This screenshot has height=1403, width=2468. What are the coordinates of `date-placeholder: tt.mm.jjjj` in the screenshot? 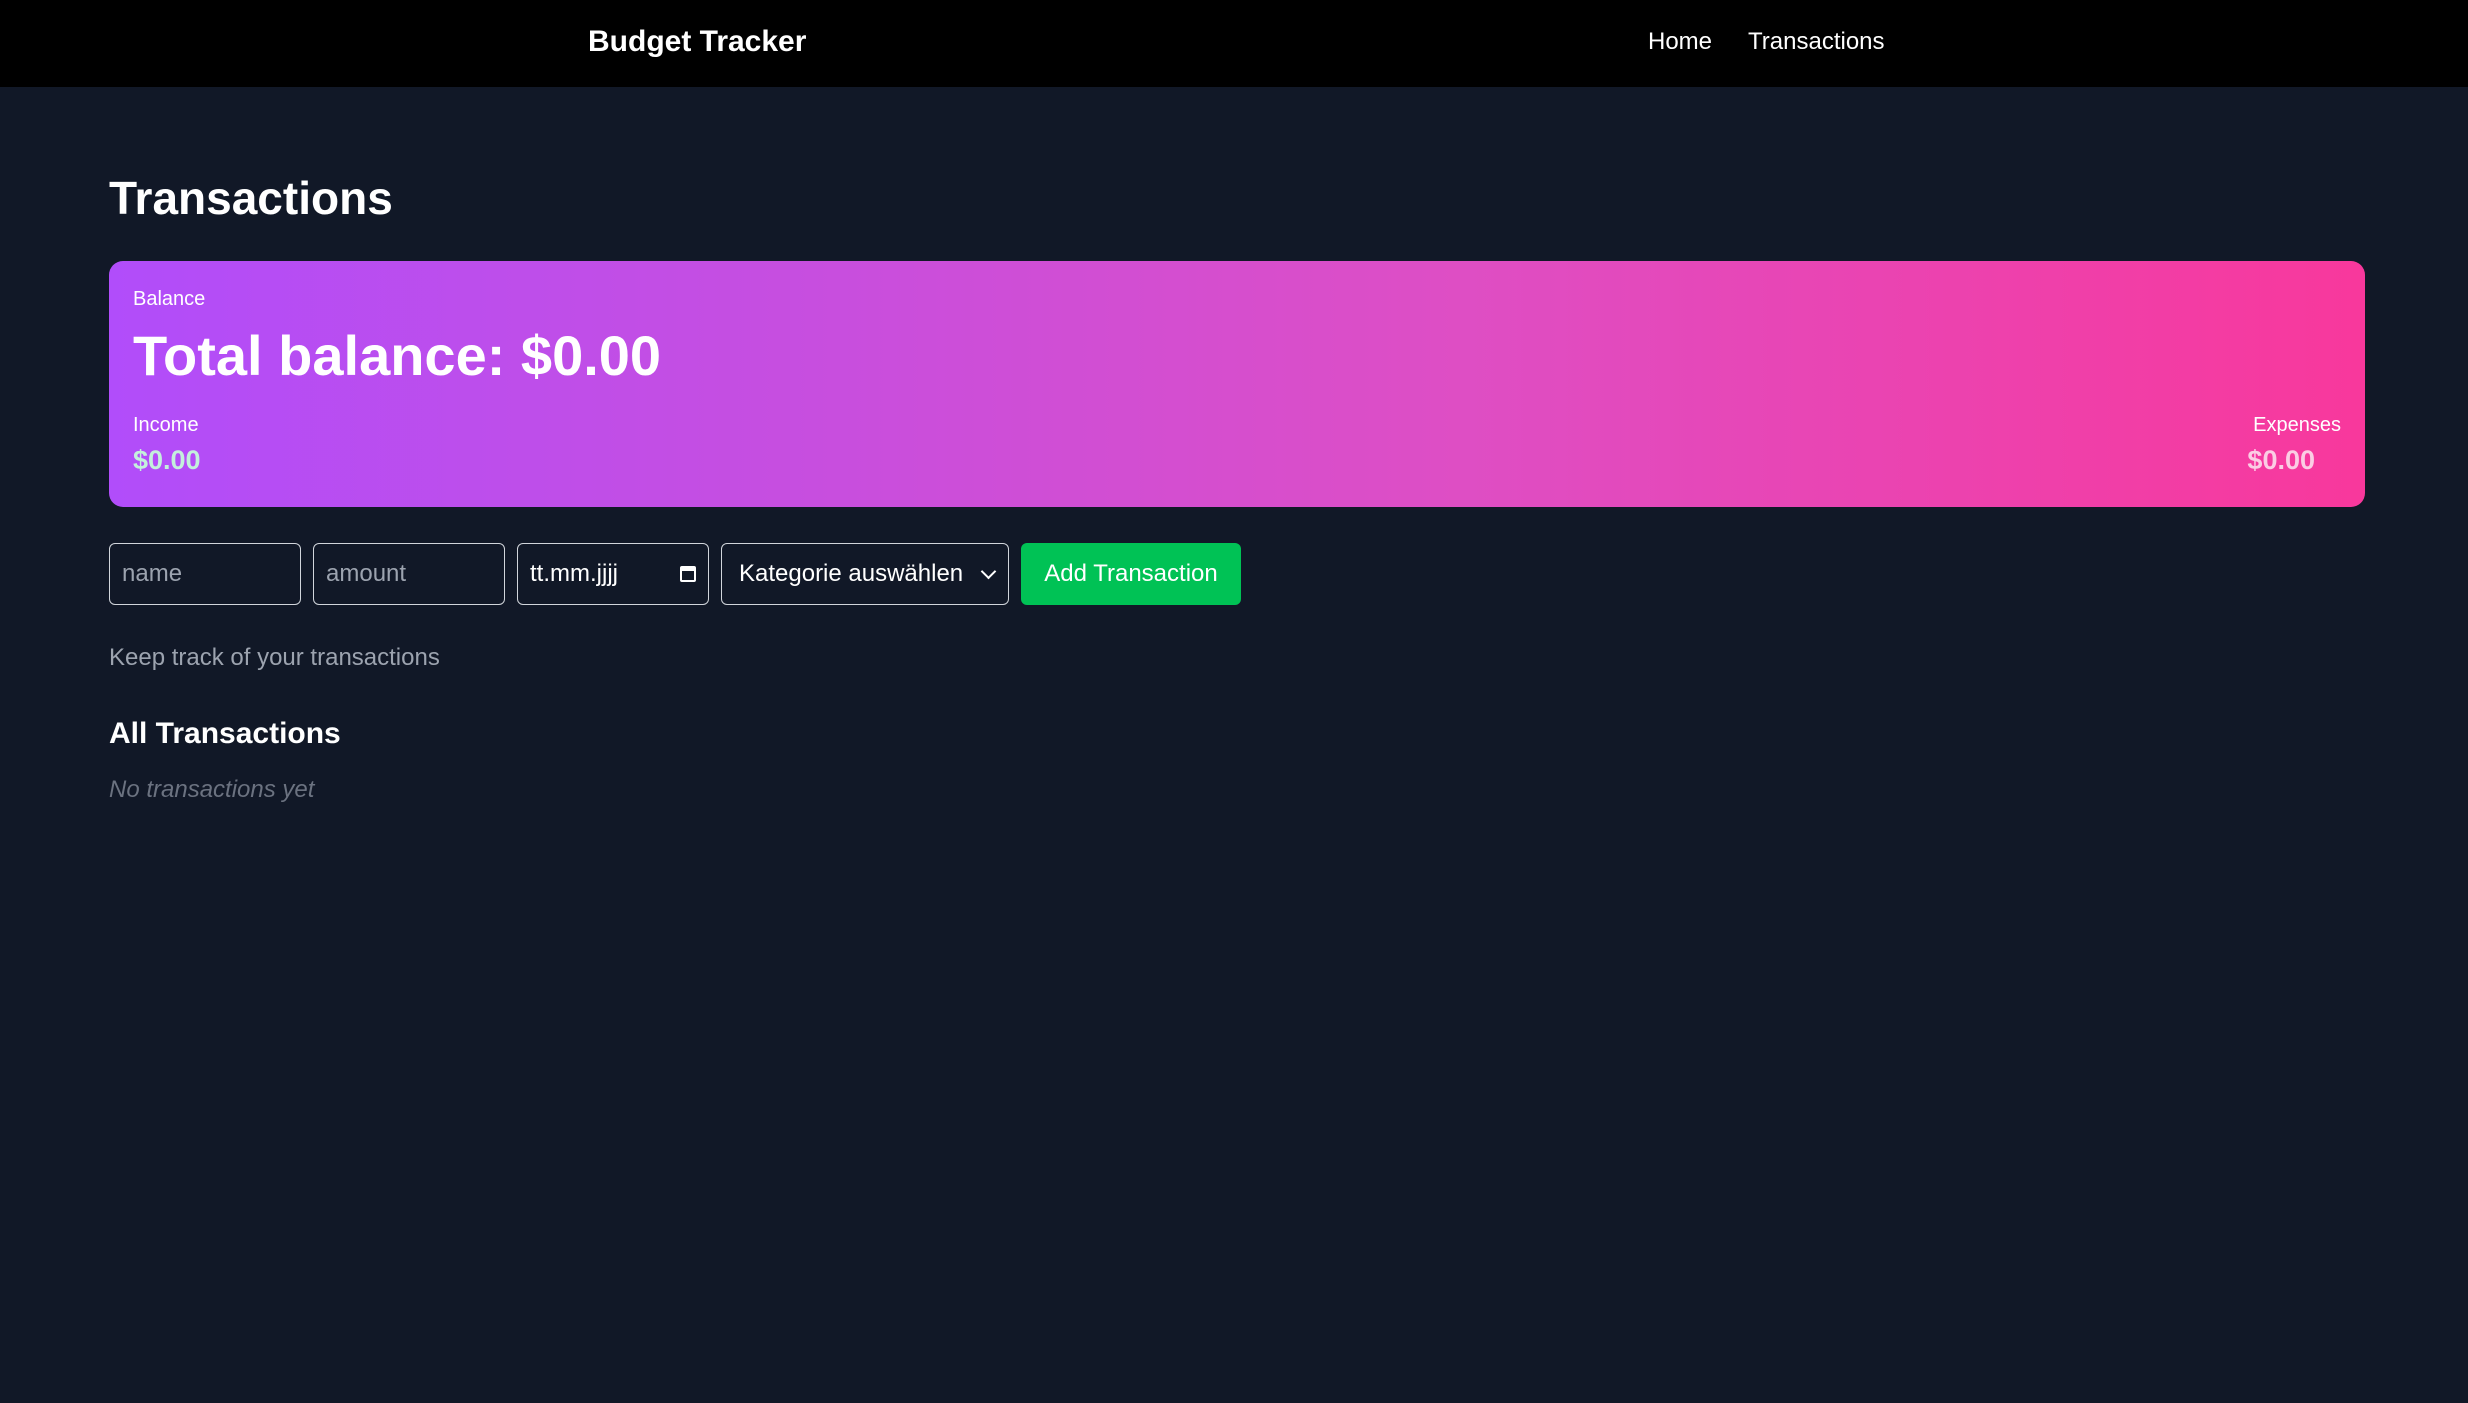 It's located at (574, 573).